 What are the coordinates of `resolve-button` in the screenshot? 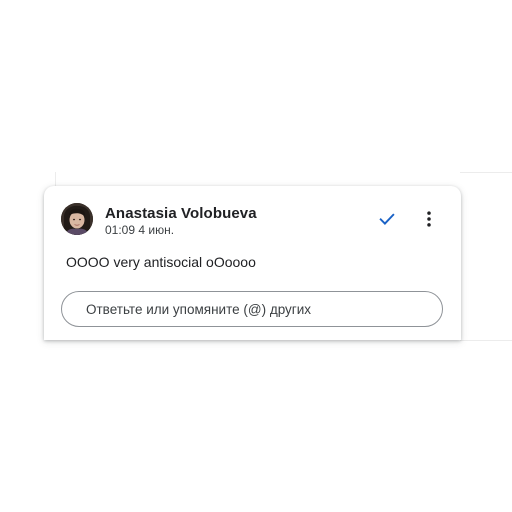 It's located at (387, 219).